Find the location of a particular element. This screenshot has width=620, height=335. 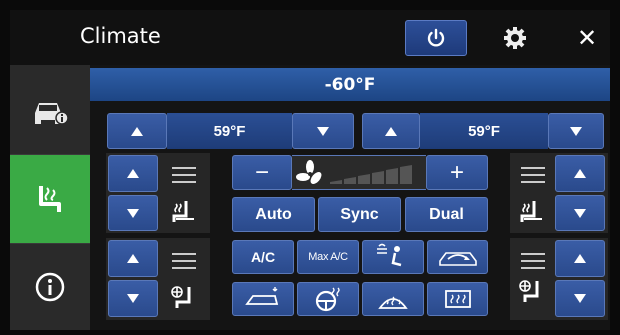

sync-button: Sync is located at coordinates (359, 214).